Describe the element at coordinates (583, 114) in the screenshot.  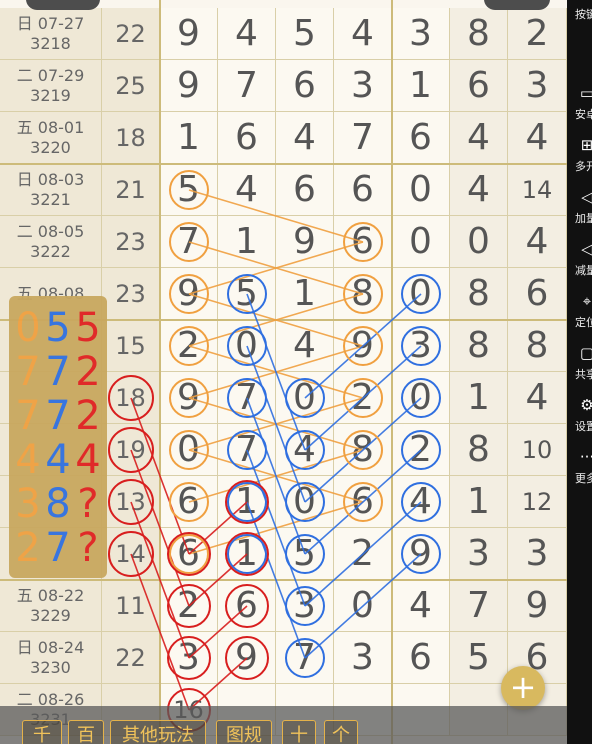
I see `sidebar-tool-label: 安卓` at that location.